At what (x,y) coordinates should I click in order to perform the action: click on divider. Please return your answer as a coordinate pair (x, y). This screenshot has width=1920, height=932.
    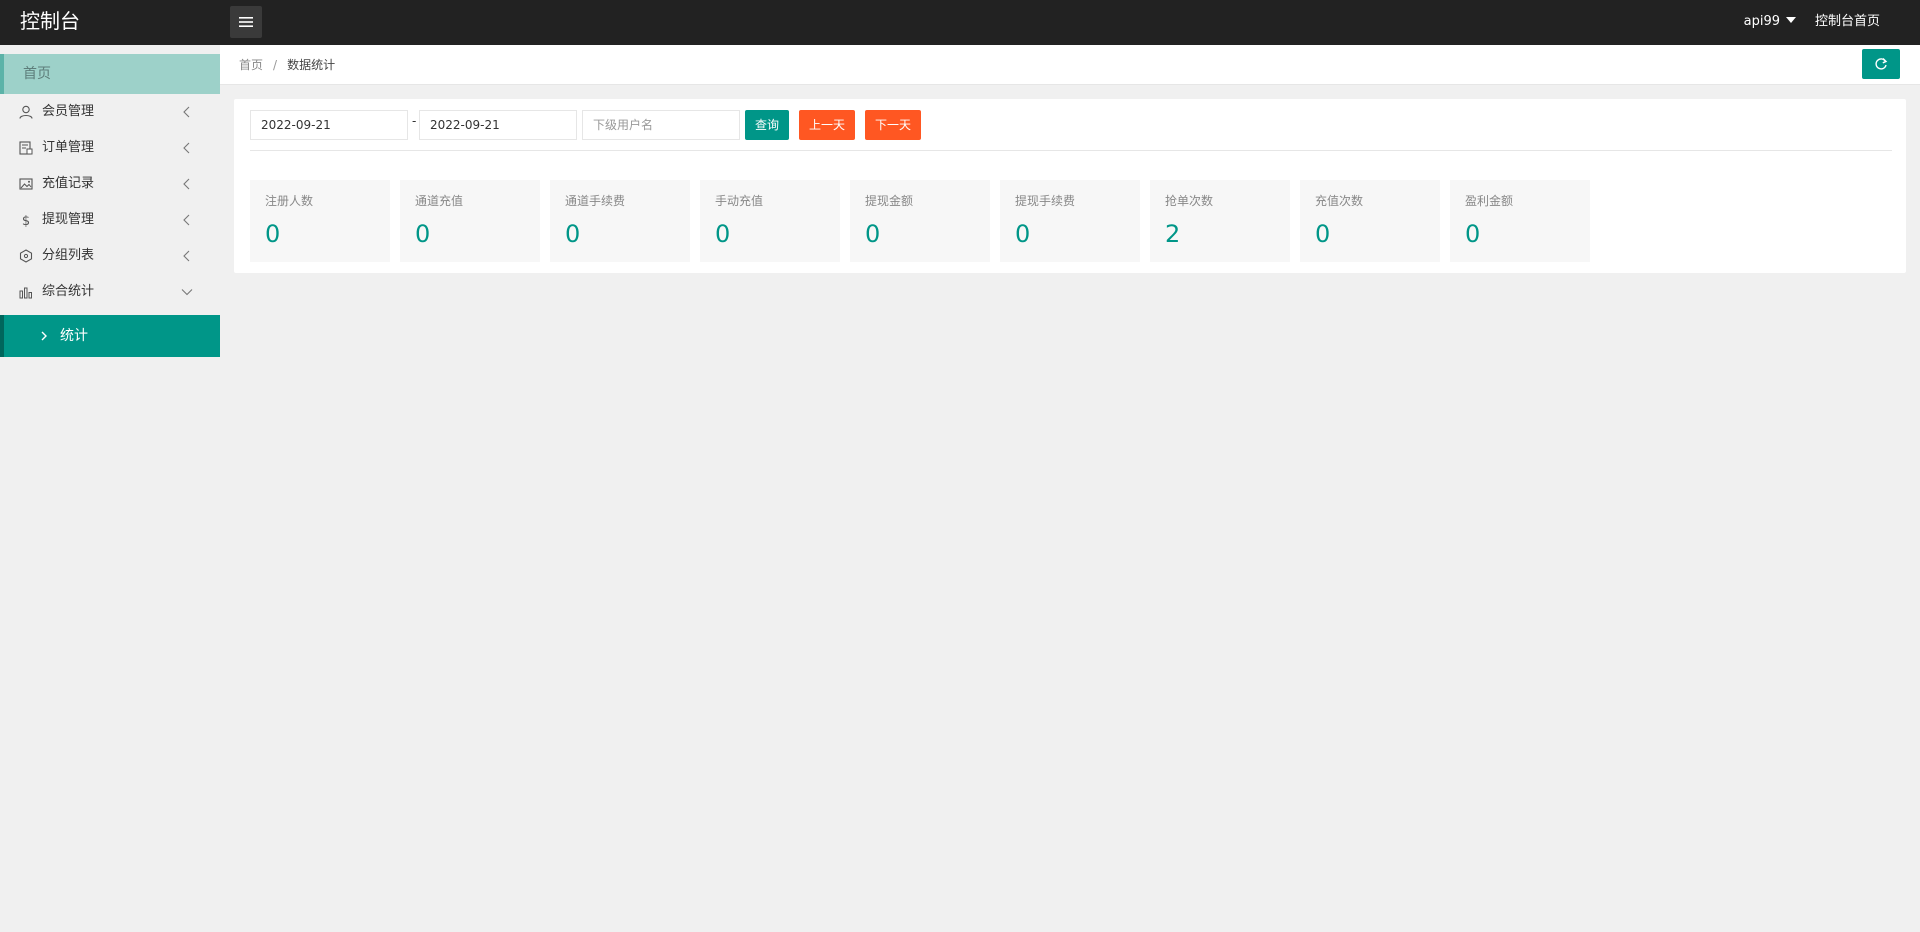
    Looking at the image, I should click on (1071, 150).